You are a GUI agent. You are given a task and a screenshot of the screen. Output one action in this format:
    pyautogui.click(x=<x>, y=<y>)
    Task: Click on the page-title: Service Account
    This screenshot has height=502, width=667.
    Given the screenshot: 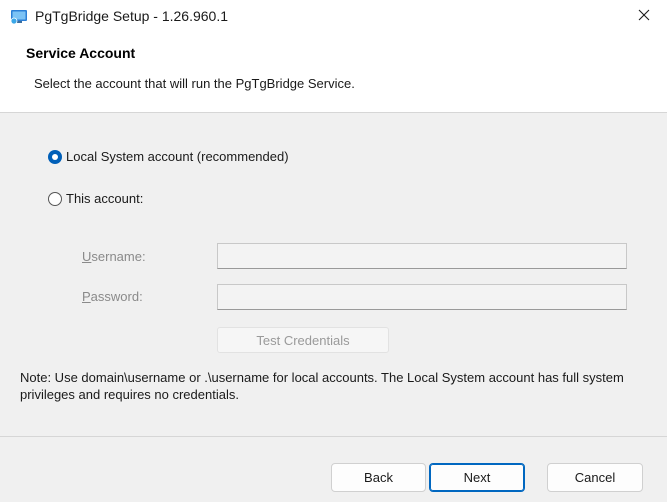 What is the action you would take?
    pyautogui.click(x=81, y=53)
    